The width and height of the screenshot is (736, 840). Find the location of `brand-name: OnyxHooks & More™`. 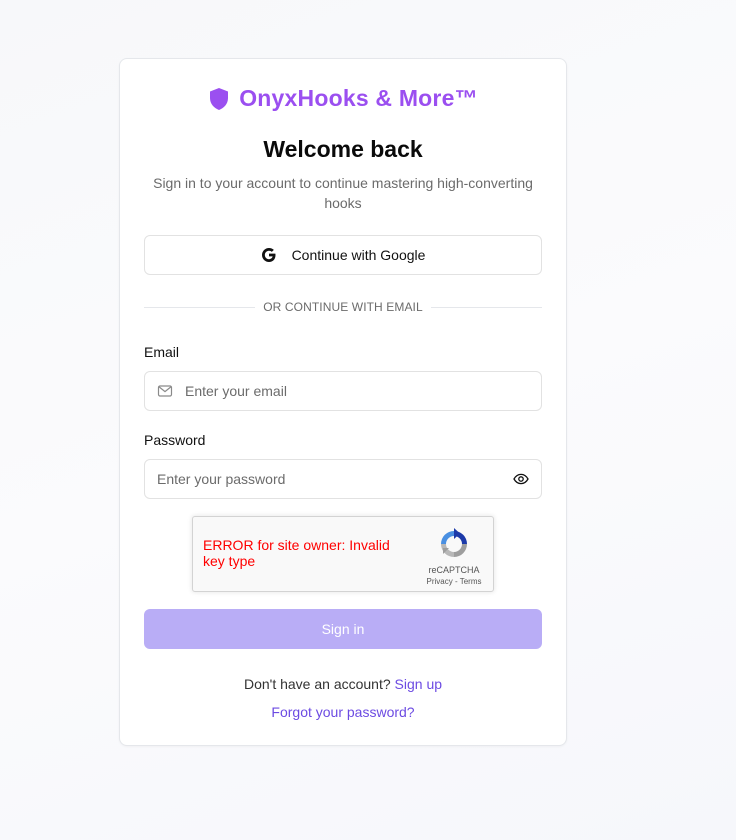

brand-name: OnyxHooks & More™ is located at coordinates (358, 98).